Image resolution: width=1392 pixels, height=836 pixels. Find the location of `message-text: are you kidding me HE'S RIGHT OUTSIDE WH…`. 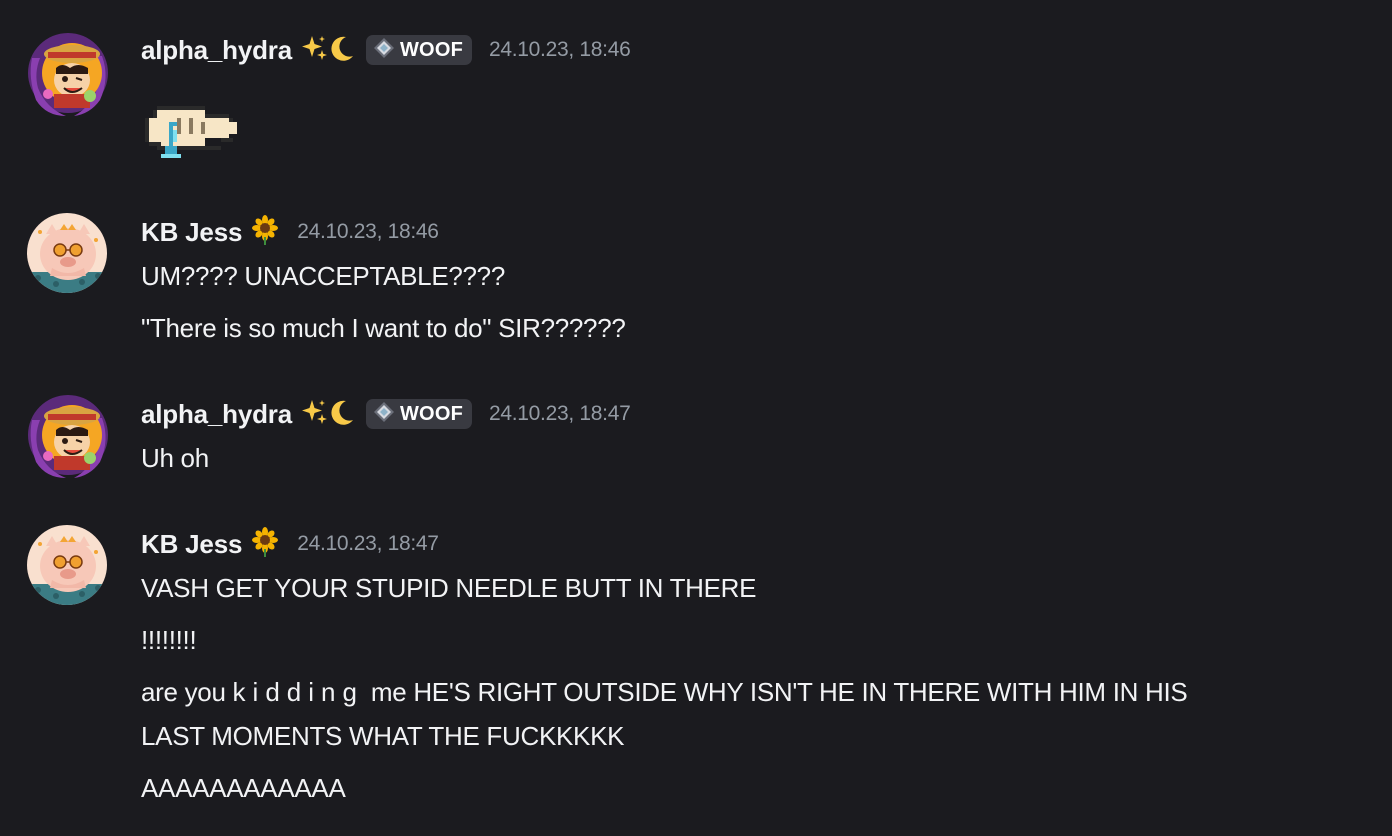

message-text: are you kidding me HE'S RIGHT OUTSIDE WH… is located at coordinates (664, 692).